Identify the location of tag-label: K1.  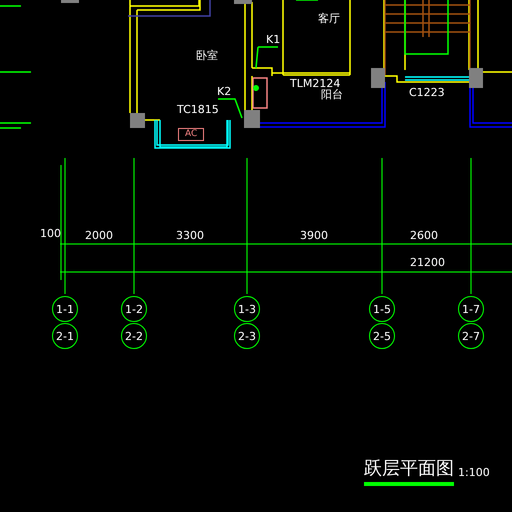
(273, 39).